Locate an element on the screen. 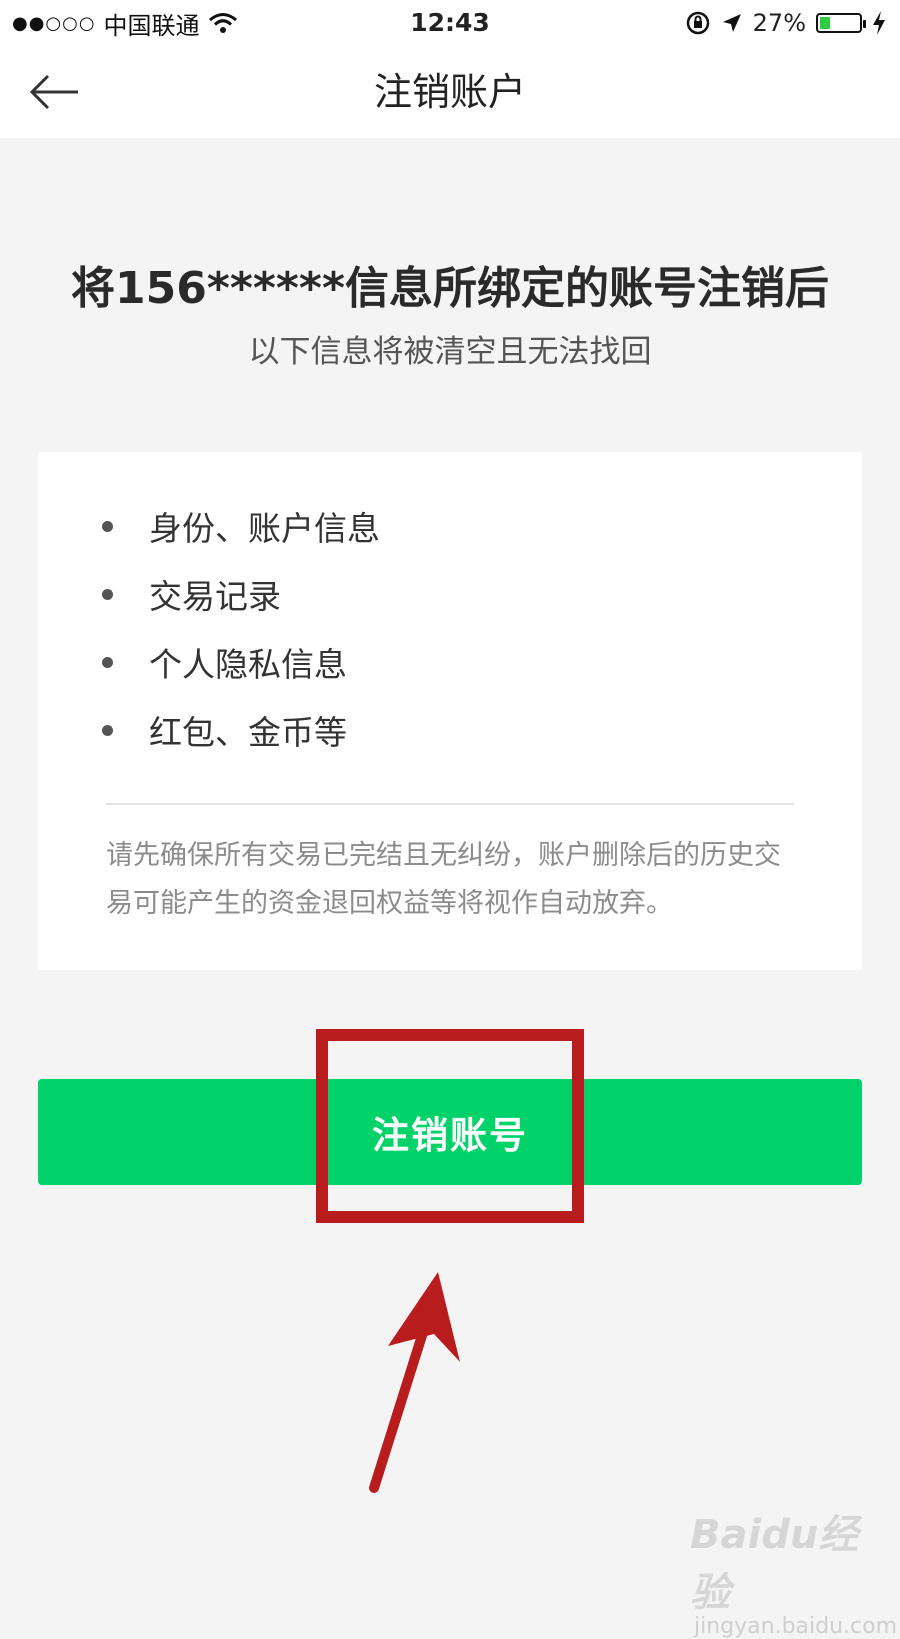 This screenshot has height=1639, width=900. navigation-bar: 注销账户 is located at coordinates (450, 92).